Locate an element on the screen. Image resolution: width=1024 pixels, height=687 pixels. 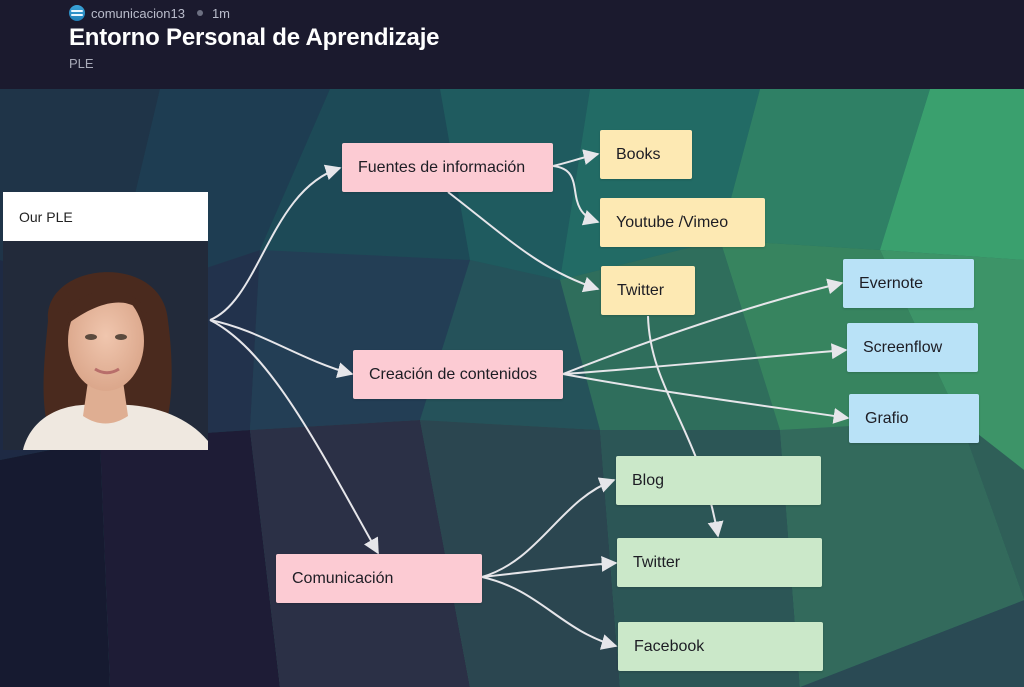
node-youtube-vimeo: Youtube /Vimeo is located at coordinates (682, 222).